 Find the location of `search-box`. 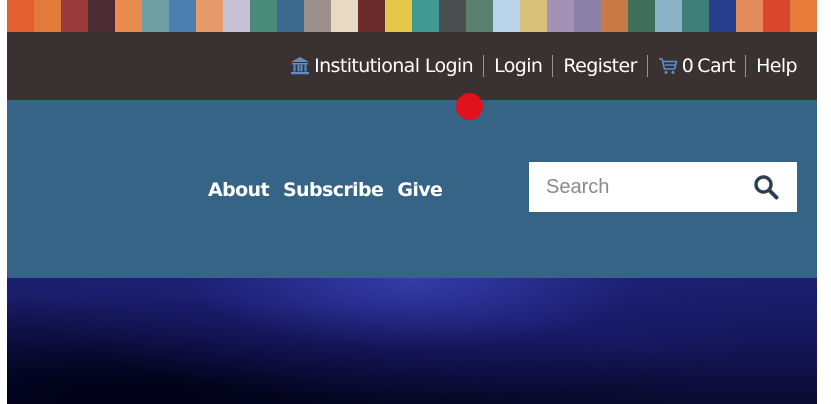

search-box is located at coordinates (663, 187).